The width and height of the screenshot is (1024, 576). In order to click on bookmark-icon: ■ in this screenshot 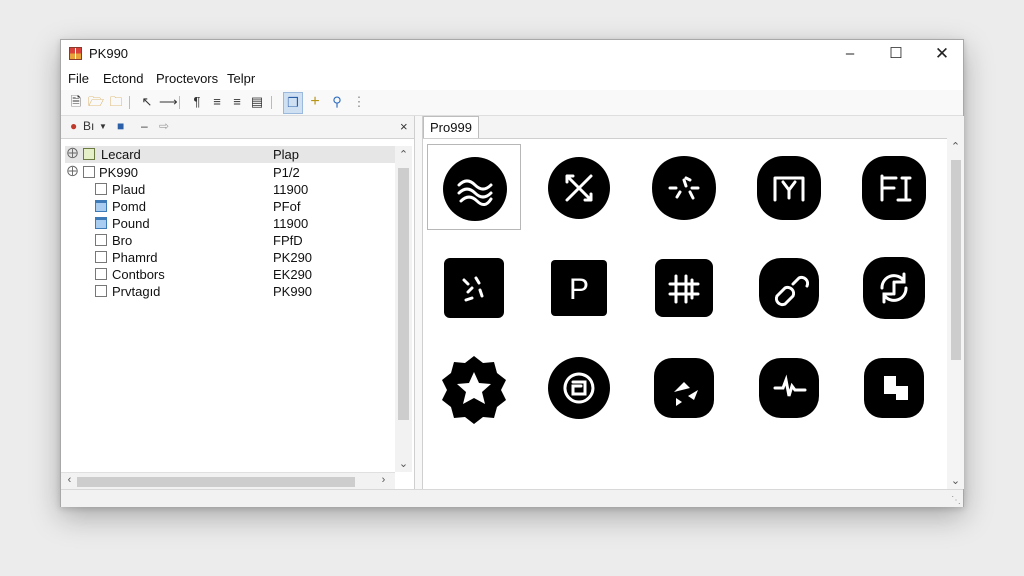, I will do `click(120, 126)`.